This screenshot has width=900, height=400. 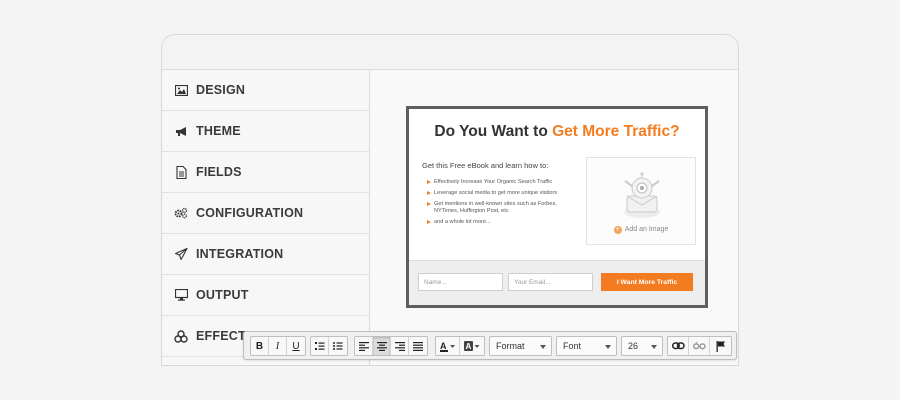 I want to click on anchor-flag-button, so click(x=720, y=346).